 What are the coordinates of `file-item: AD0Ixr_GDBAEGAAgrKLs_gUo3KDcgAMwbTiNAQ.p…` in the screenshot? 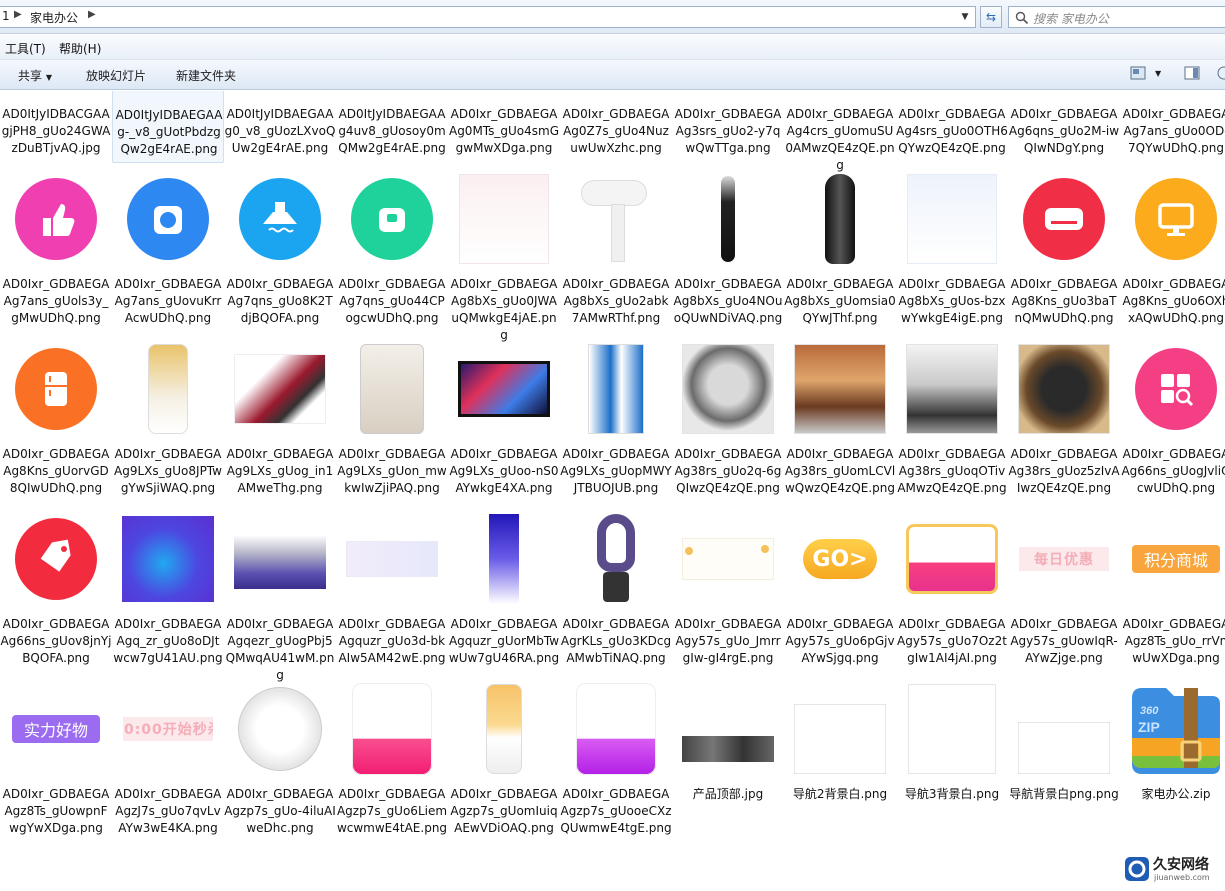 It's located at (616, 588).